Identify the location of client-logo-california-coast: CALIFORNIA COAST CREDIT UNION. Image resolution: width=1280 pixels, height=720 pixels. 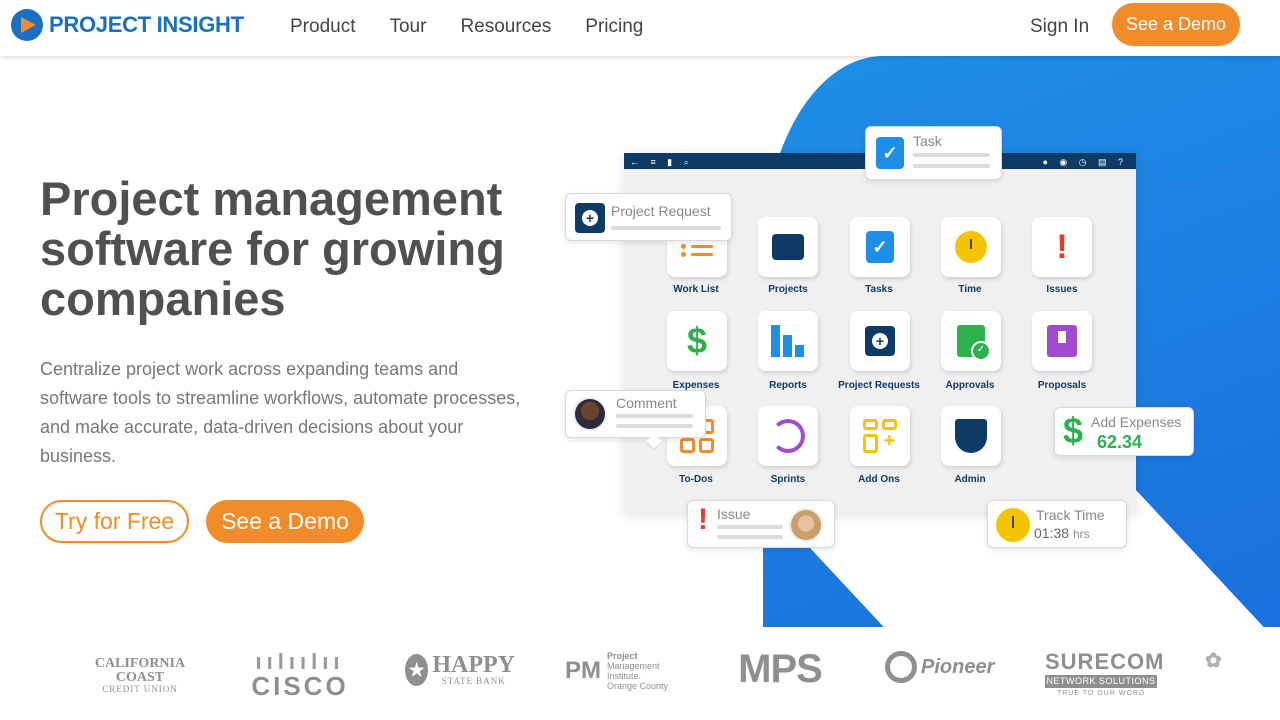
(140, 675).